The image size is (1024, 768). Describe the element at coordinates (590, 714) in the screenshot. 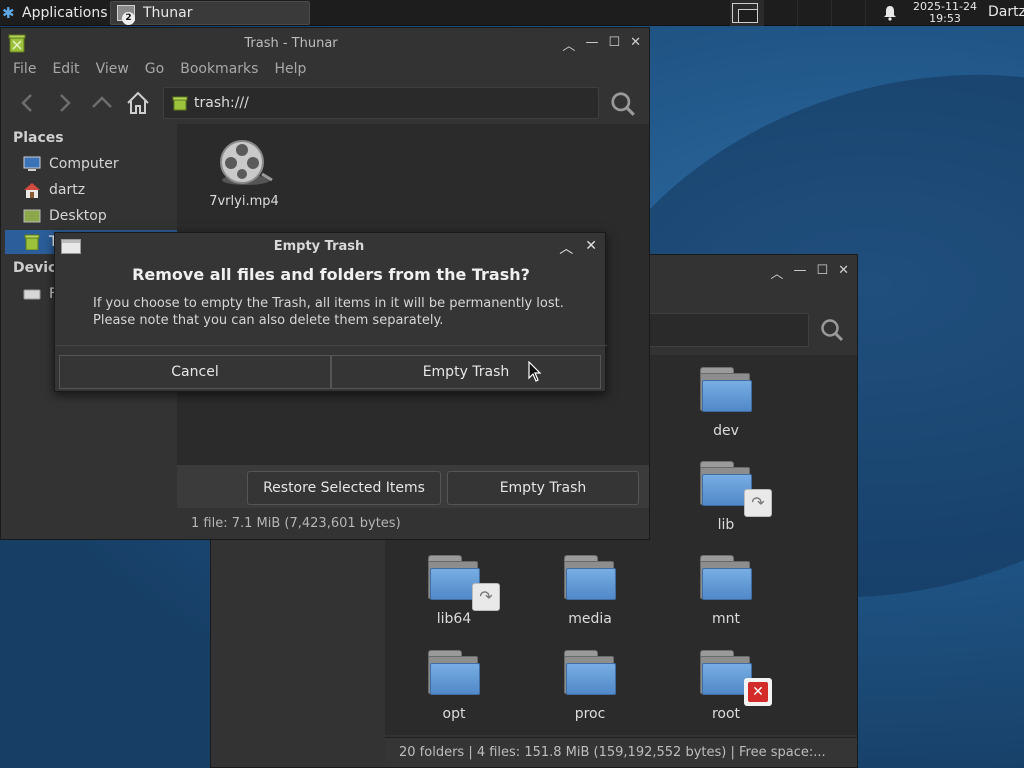

I see `folder-label: proc` at that location.